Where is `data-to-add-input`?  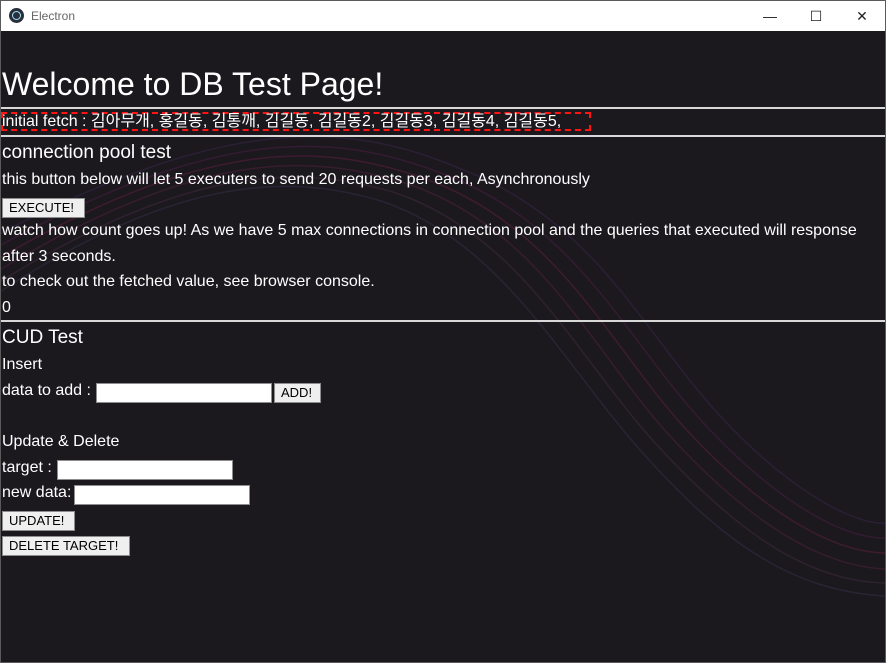
data-to-add-input is located at coordinates (184, 393).